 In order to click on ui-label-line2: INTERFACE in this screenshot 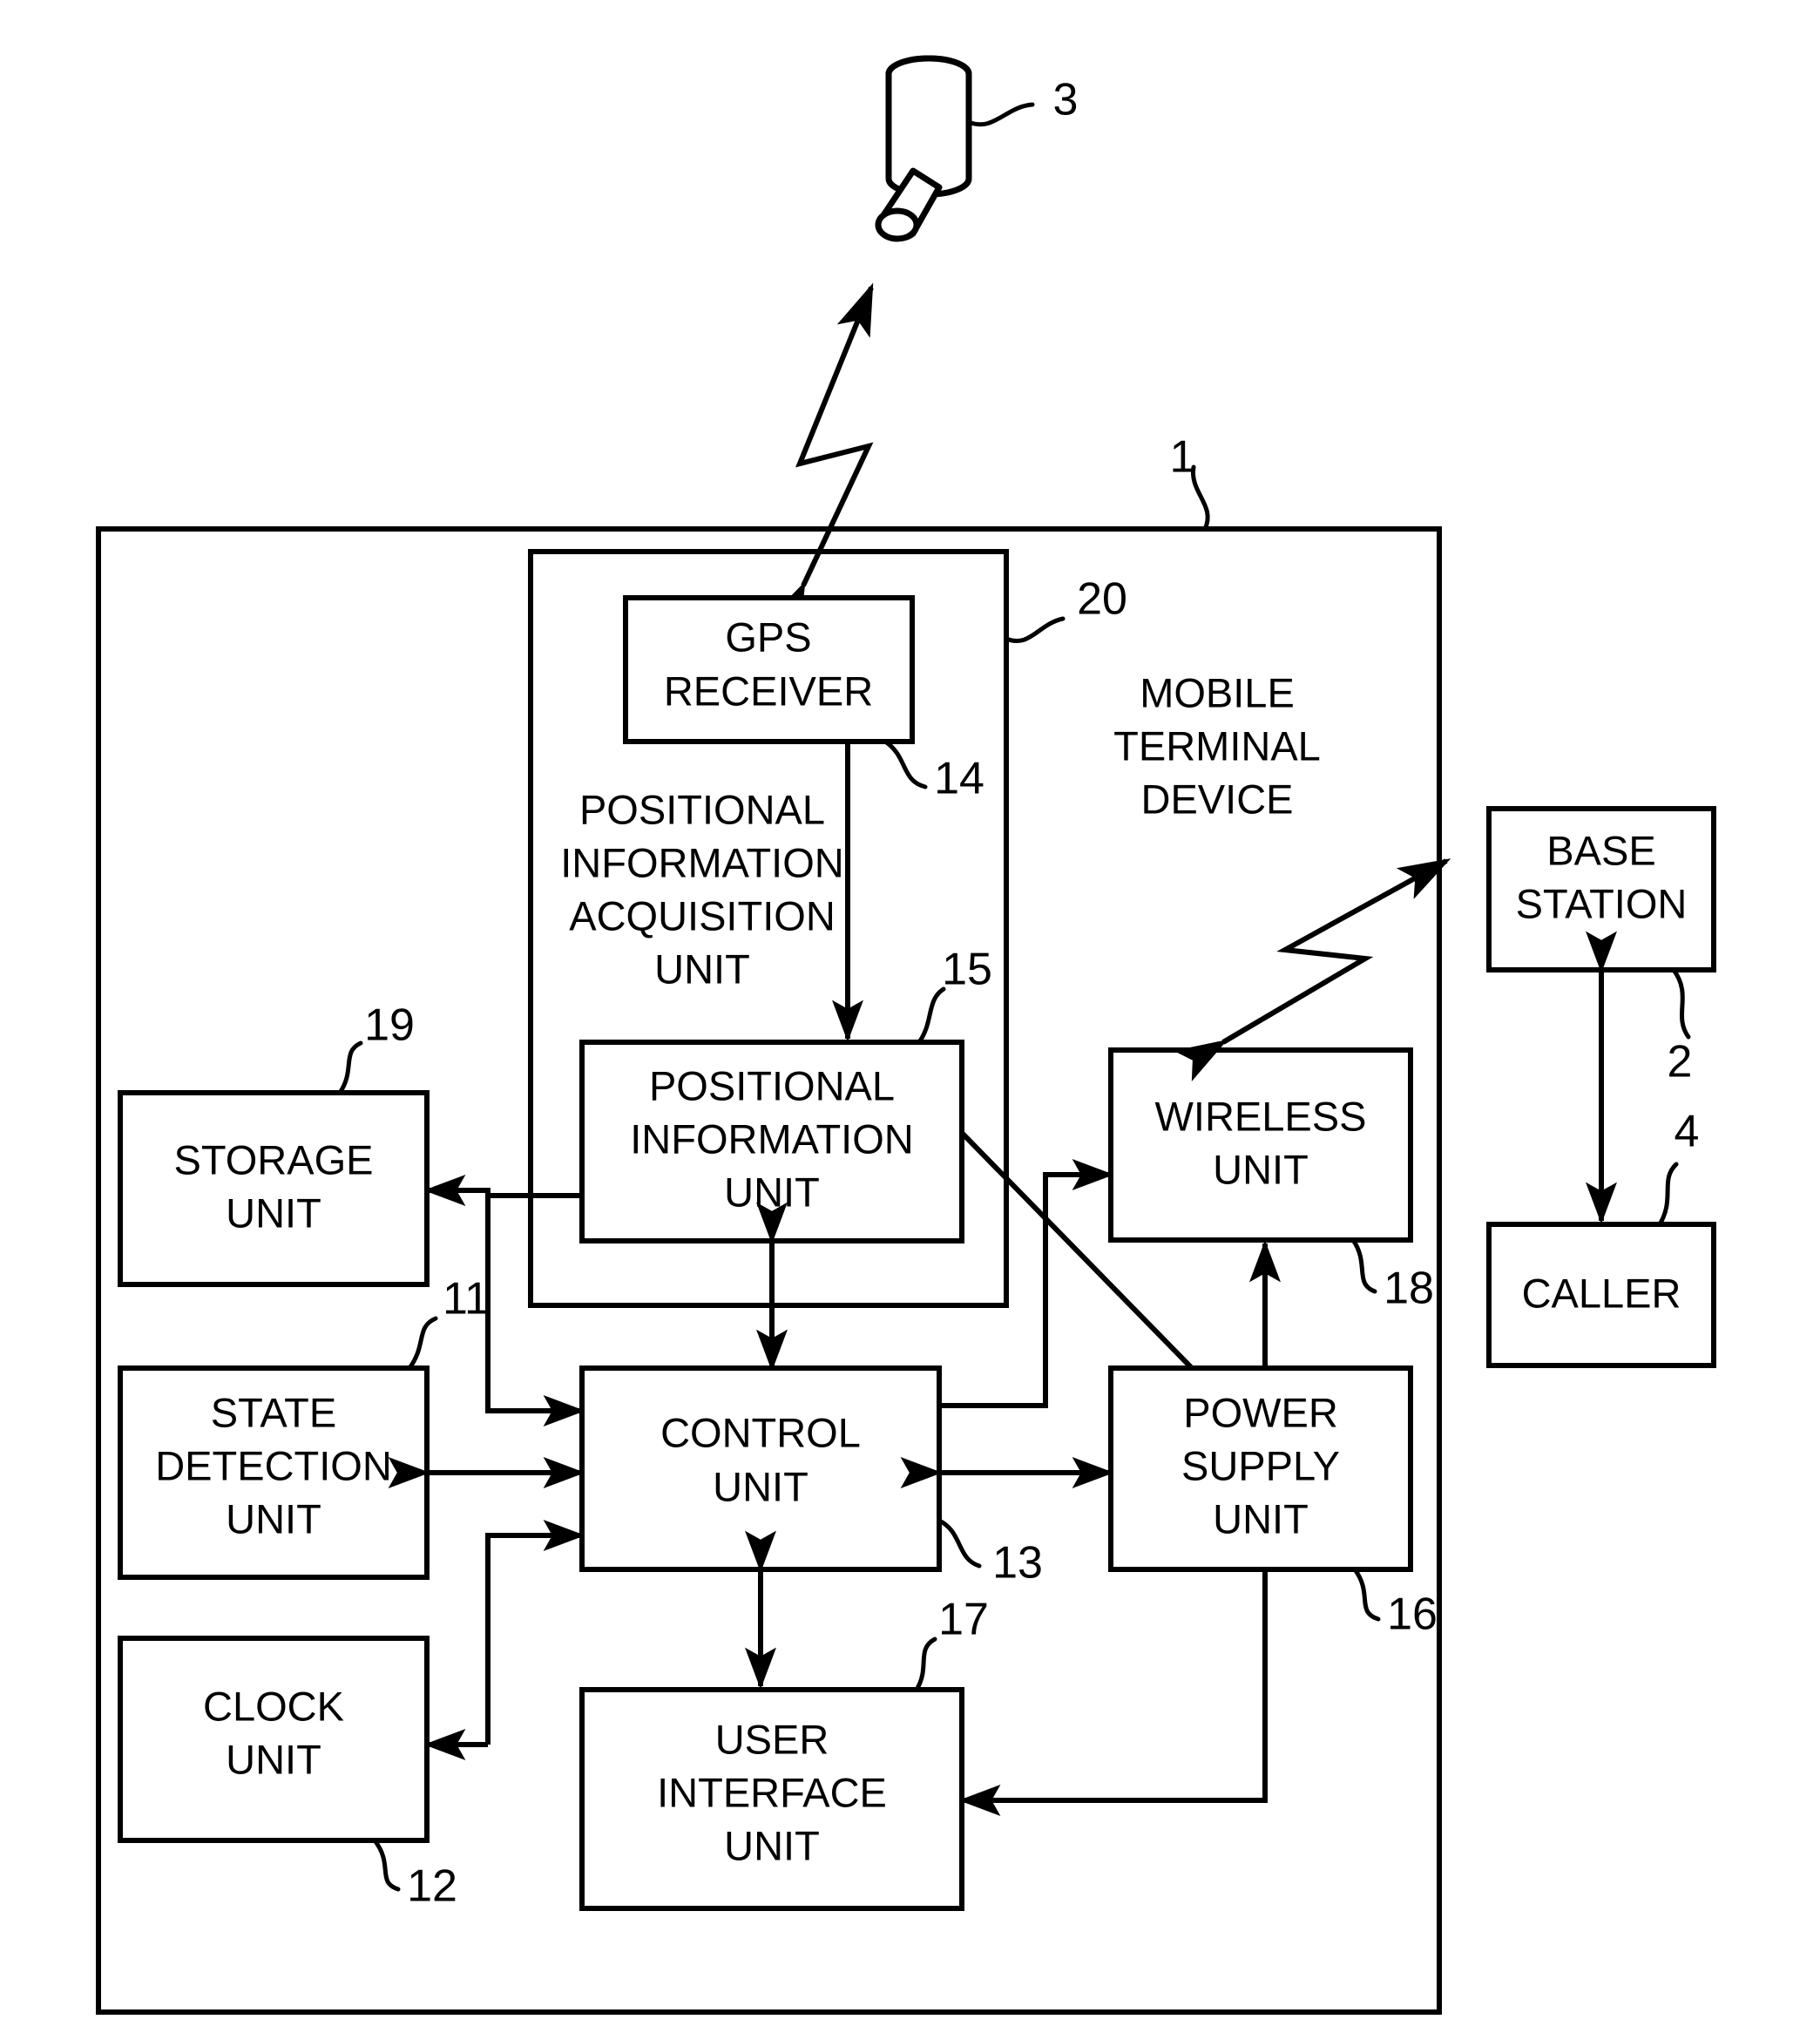, I will do `click(772, 1792)`.